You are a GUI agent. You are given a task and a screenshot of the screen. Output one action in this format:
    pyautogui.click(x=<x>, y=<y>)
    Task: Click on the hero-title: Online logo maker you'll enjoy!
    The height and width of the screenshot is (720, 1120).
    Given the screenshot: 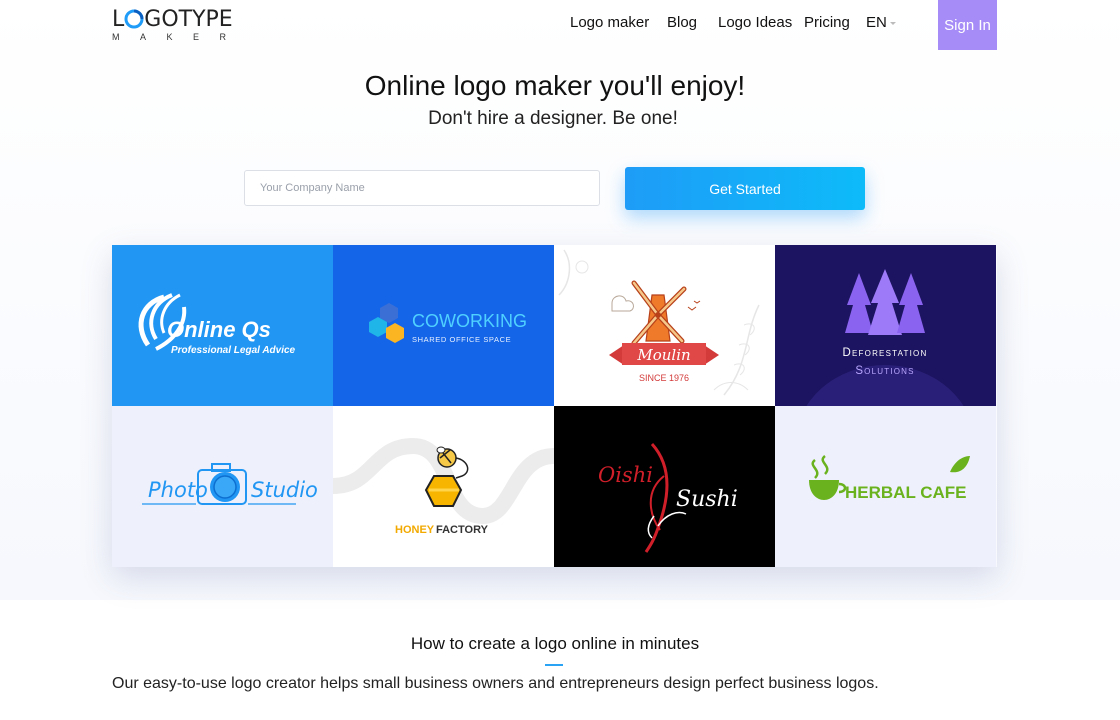 What is the action you would take?
    pyautogui.click(x=555, y=85)
    